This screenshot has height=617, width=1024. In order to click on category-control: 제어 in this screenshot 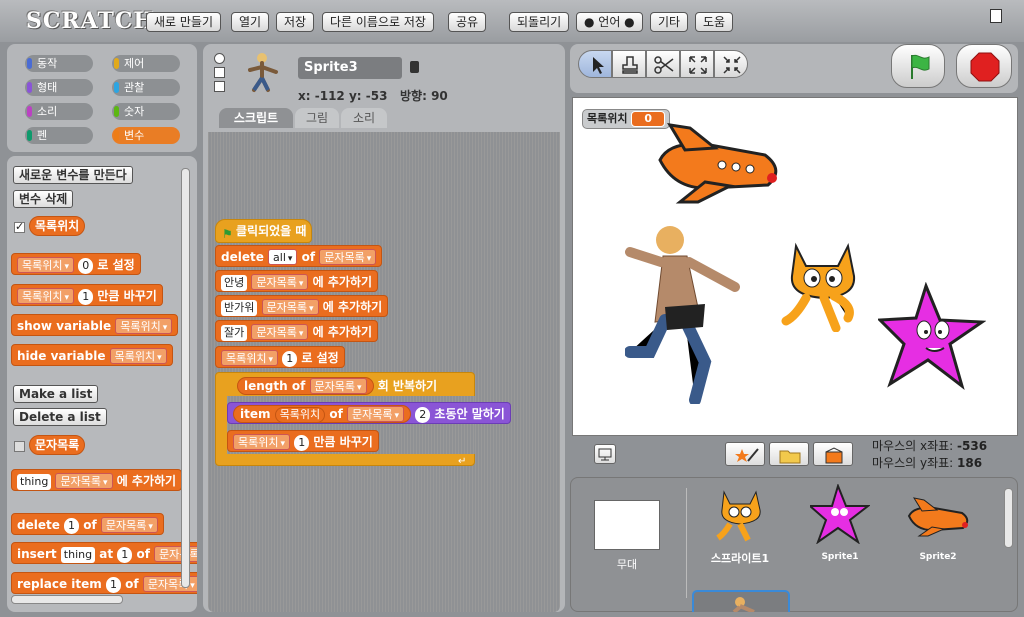, I will do `click(146, 63)`.